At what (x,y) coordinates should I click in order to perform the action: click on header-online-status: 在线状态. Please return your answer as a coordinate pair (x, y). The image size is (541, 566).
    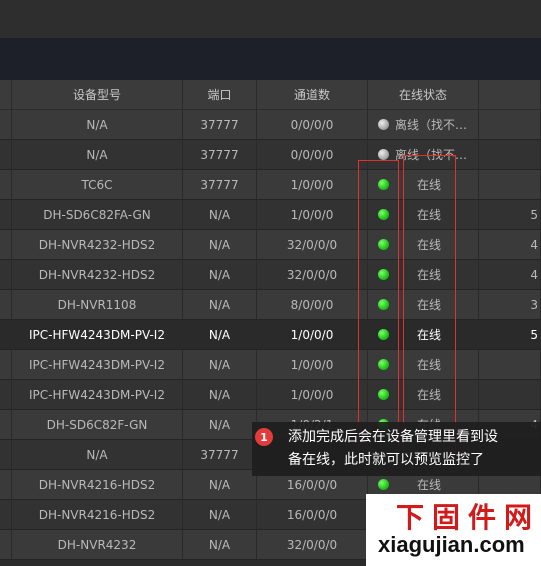
    Looking at the image, I should click on (423, 94).